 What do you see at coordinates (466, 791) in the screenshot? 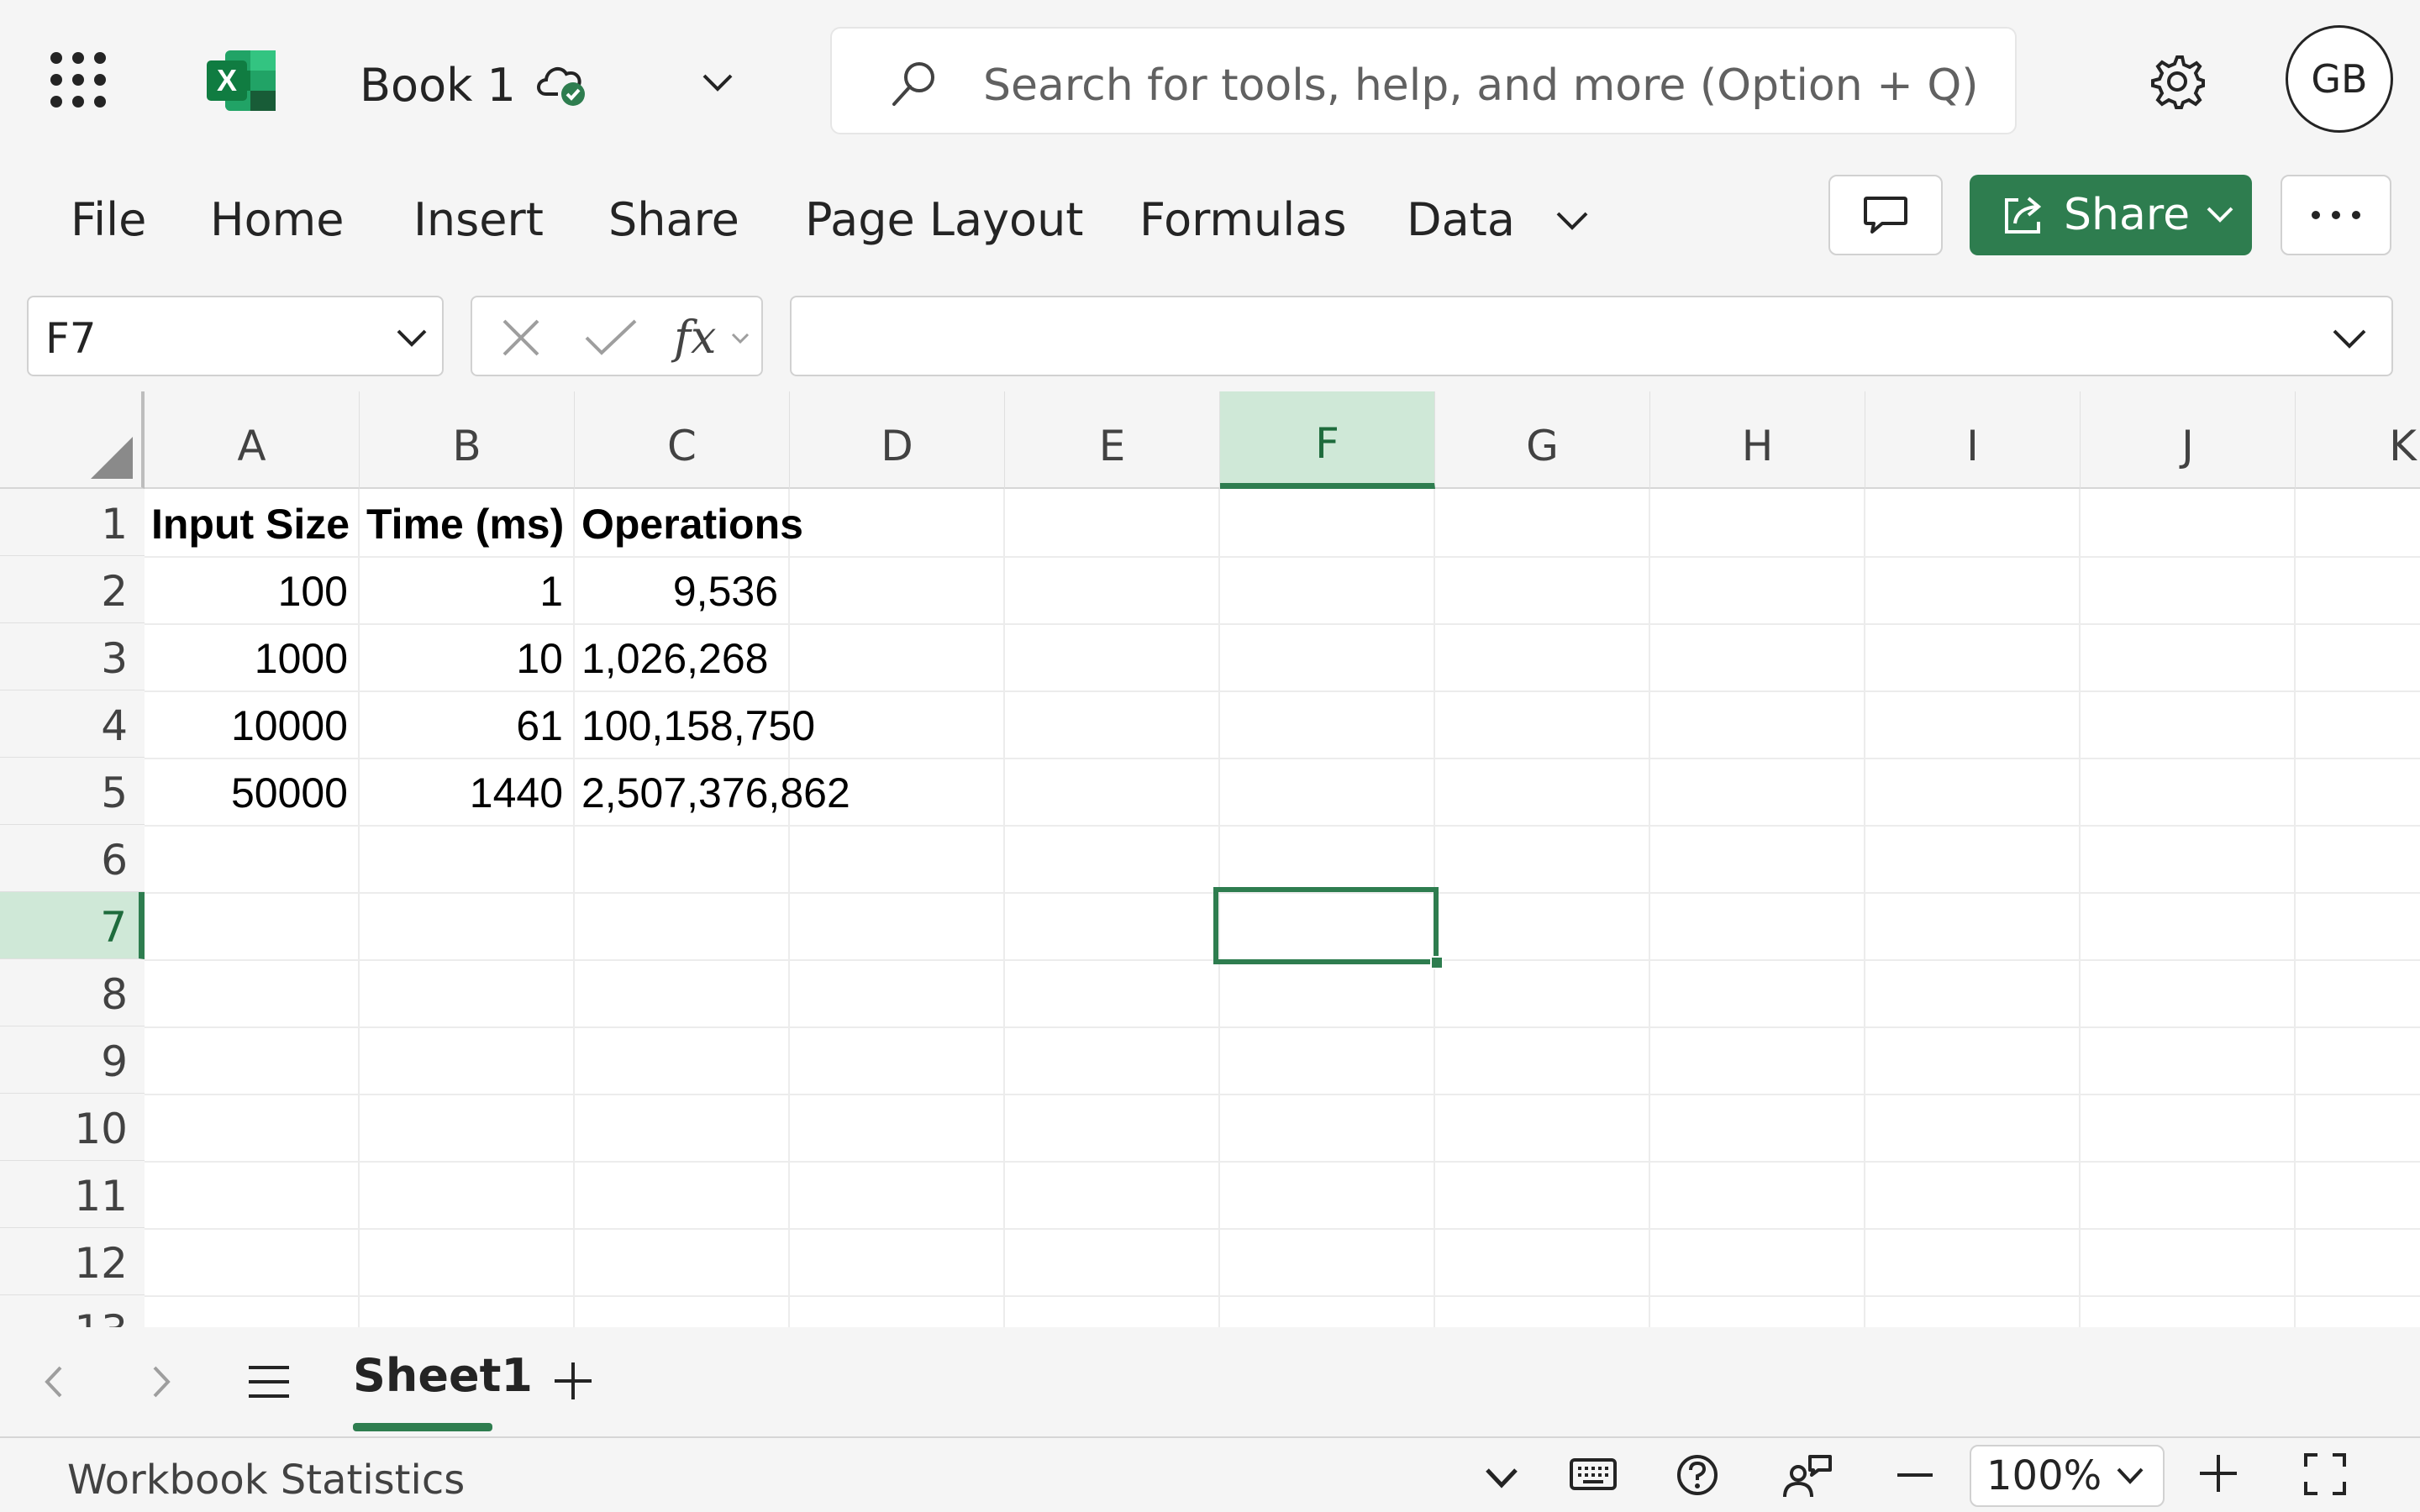
I see `cell-b5: 1440` at bounding box center [466, 791].